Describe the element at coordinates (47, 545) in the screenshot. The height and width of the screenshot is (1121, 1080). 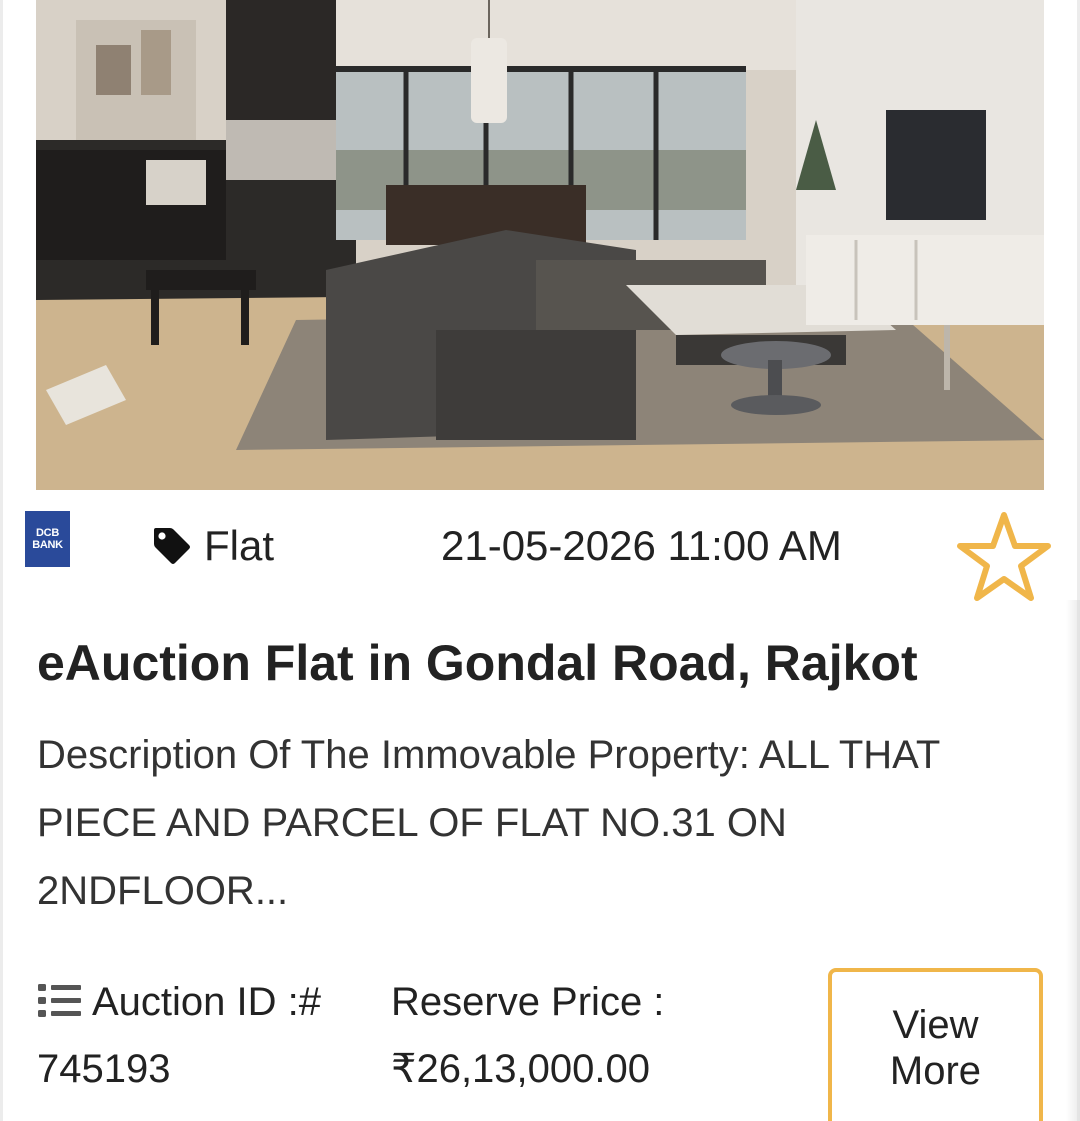
I see `bank-logo-line2: BANK` at that location.